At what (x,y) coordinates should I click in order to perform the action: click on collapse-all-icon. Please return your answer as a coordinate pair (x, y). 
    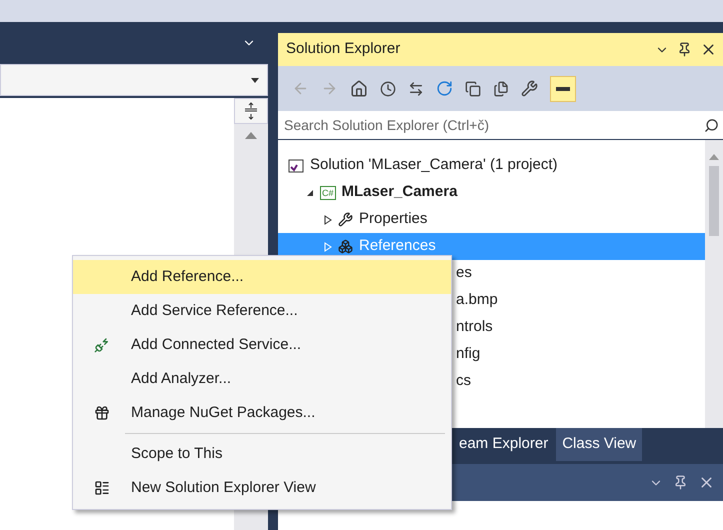
    Looking at the image, I should click on (473, 88).